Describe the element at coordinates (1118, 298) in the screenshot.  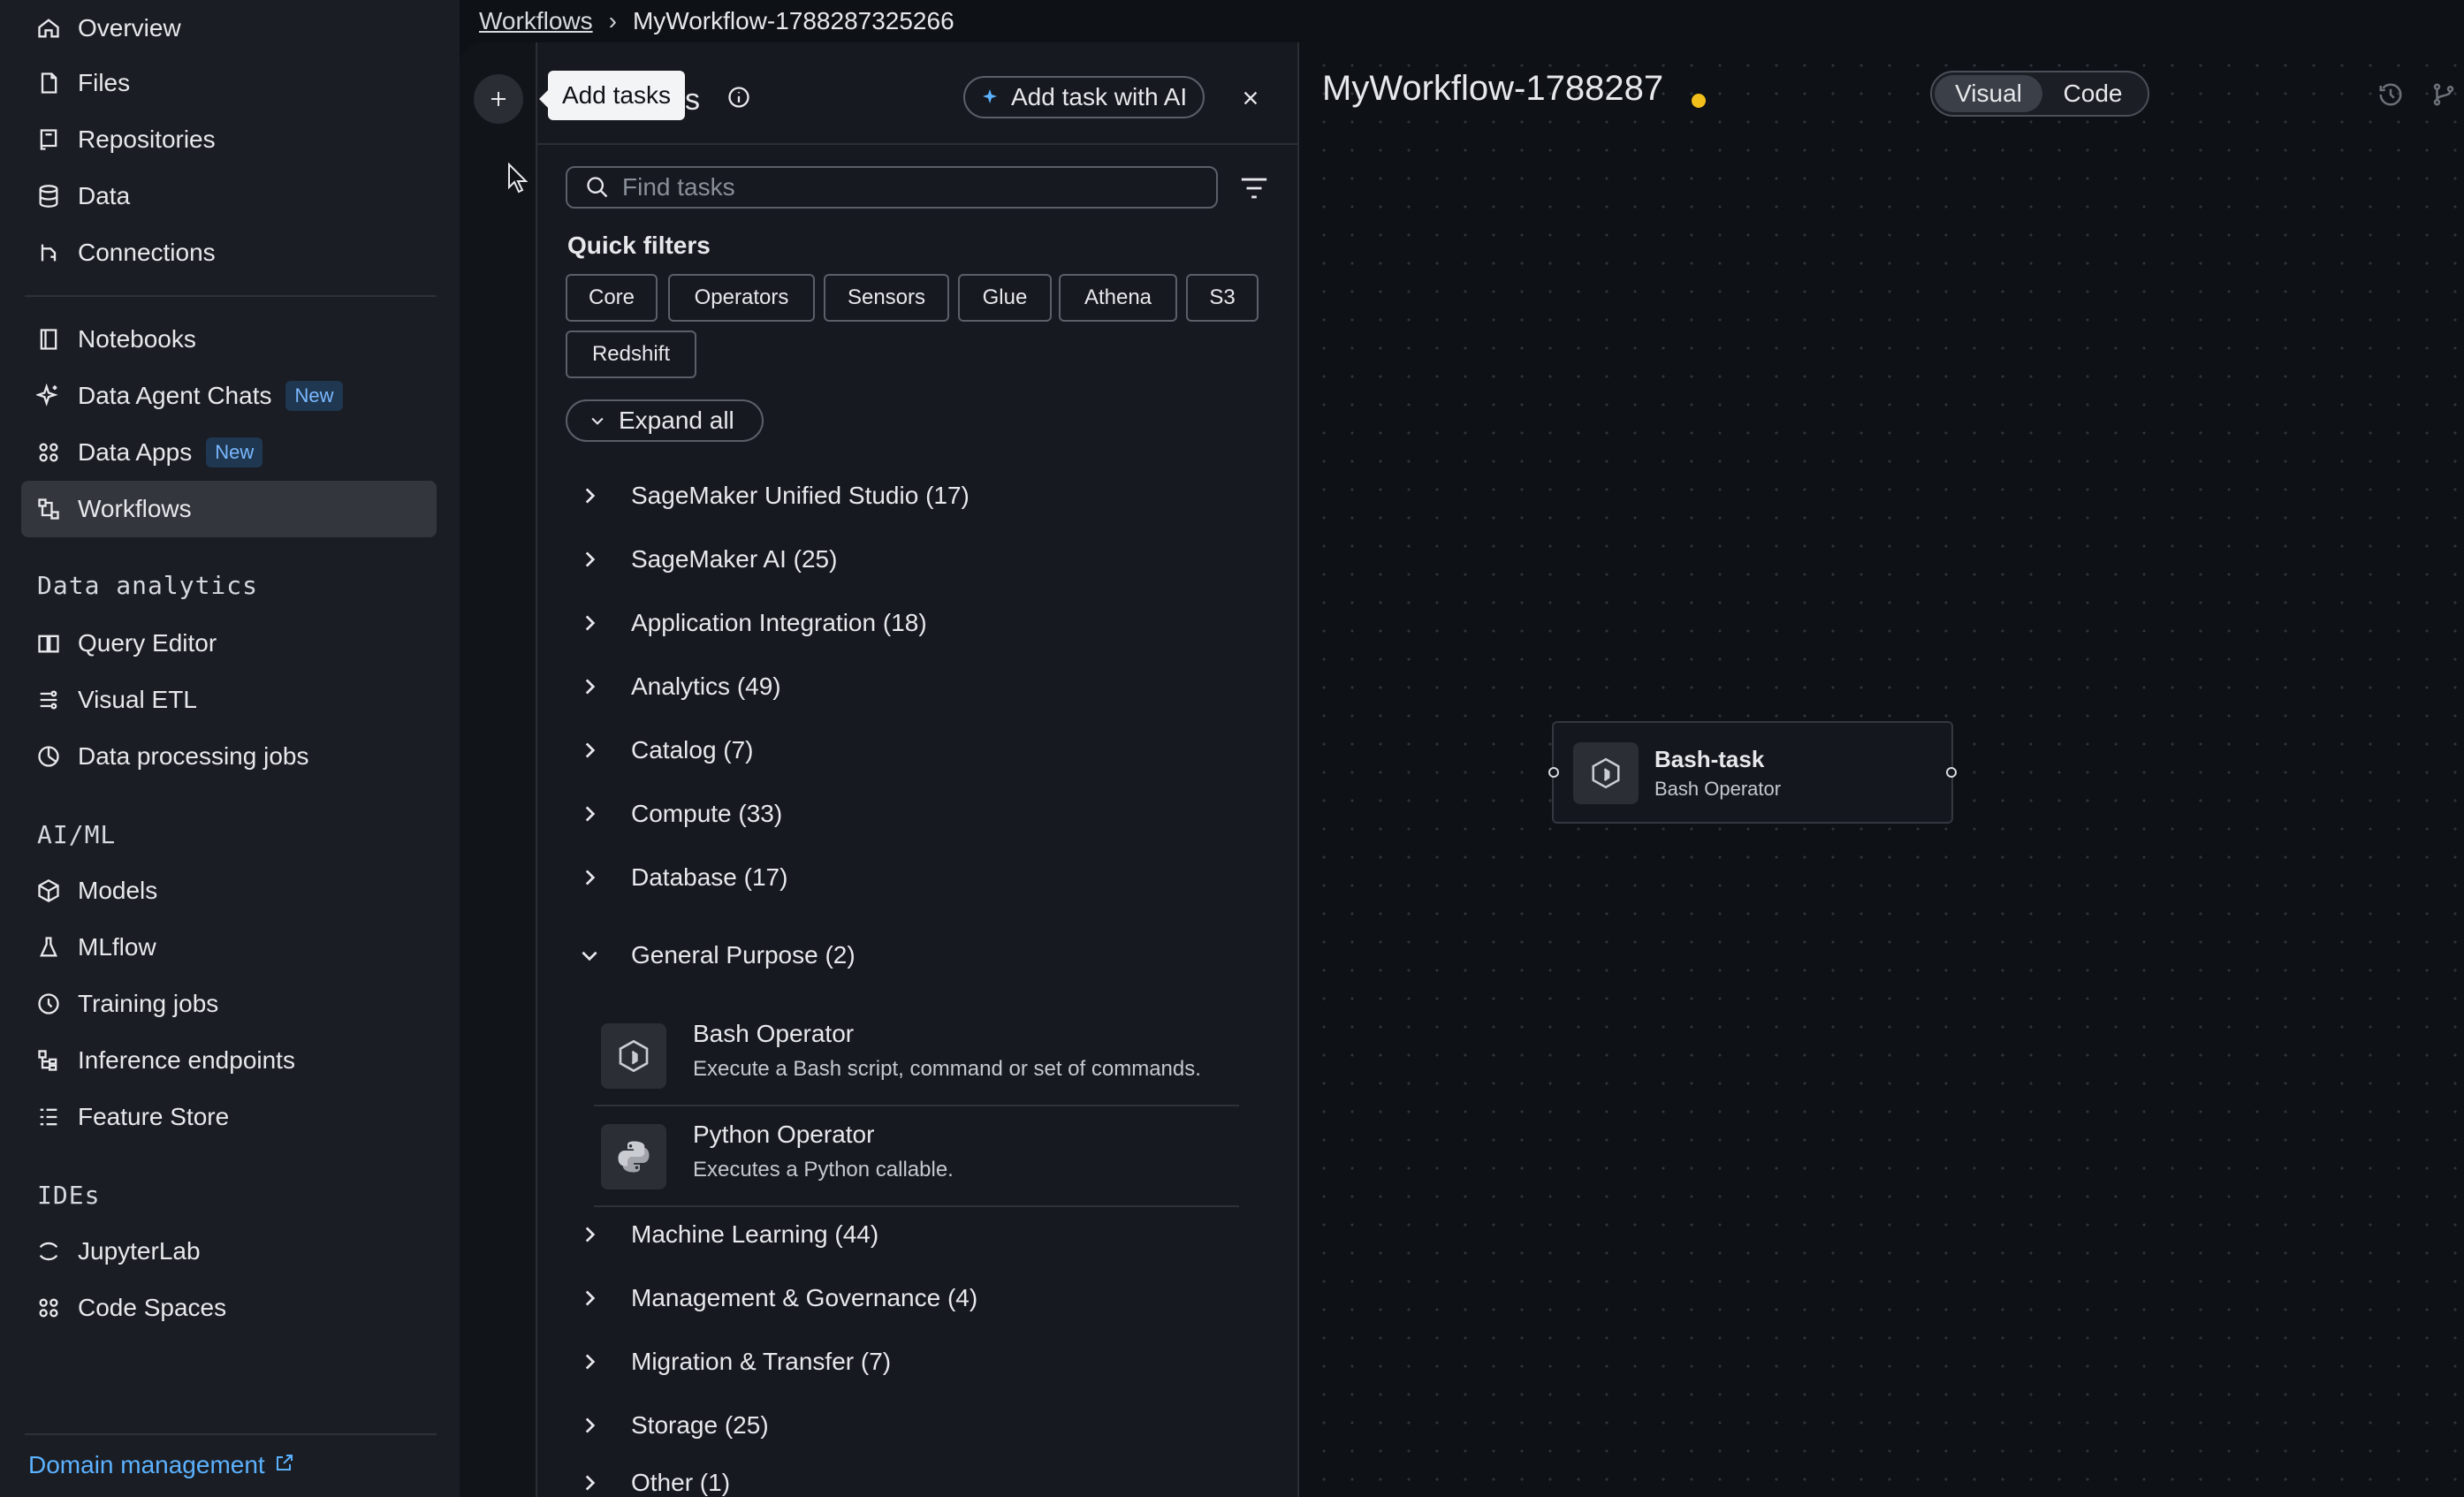
I see `filter-chip-athena: Athena` at that location.